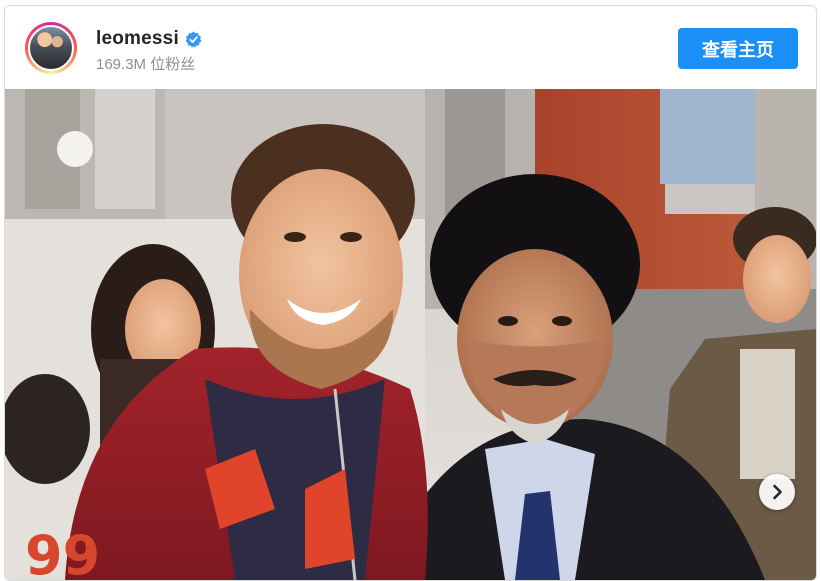 This screenshot has height=581, width=821. I want to click on view-profile-button: 查看主页, so click(738, 48).